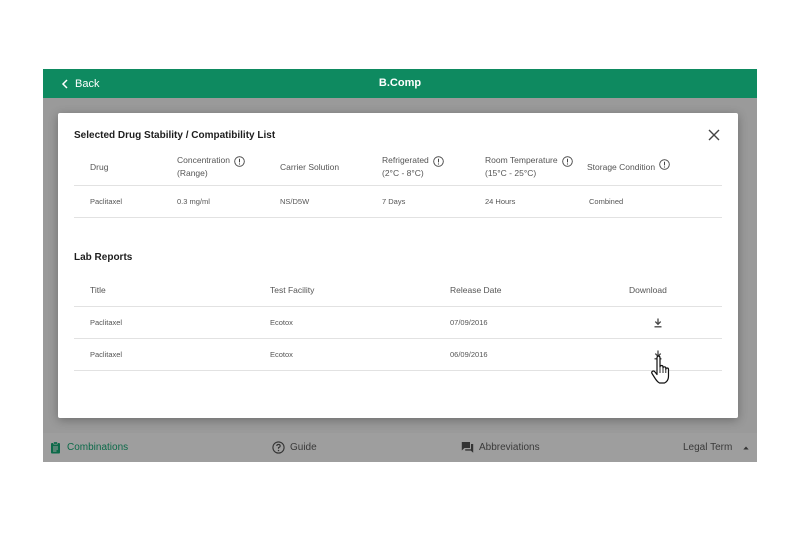 This screenshot has width=800, height=534. I want to click on header-concentration: Concentration (Range), so click(211, 166).